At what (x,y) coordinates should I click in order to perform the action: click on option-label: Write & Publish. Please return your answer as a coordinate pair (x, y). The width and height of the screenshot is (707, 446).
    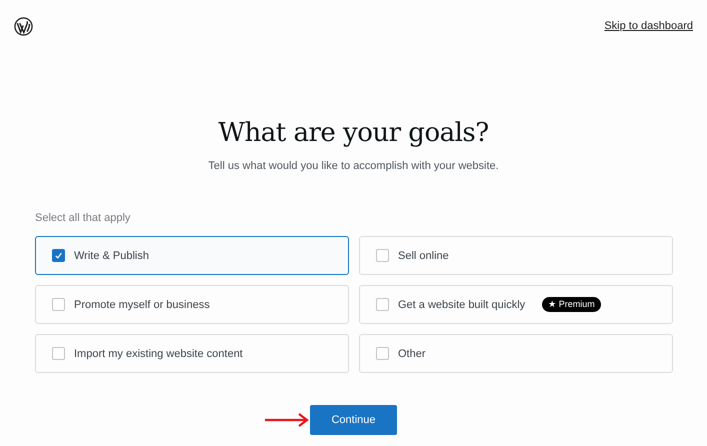
    Looking at the image, I should click on (111, 256).